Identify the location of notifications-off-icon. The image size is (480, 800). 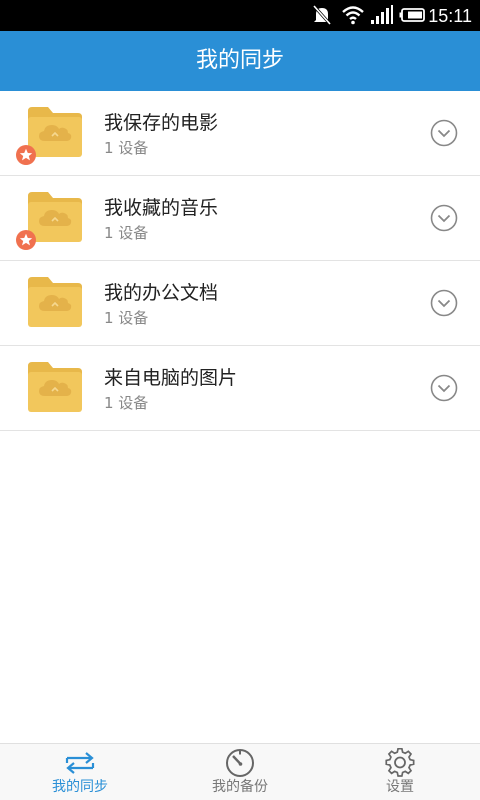
(322, 17).